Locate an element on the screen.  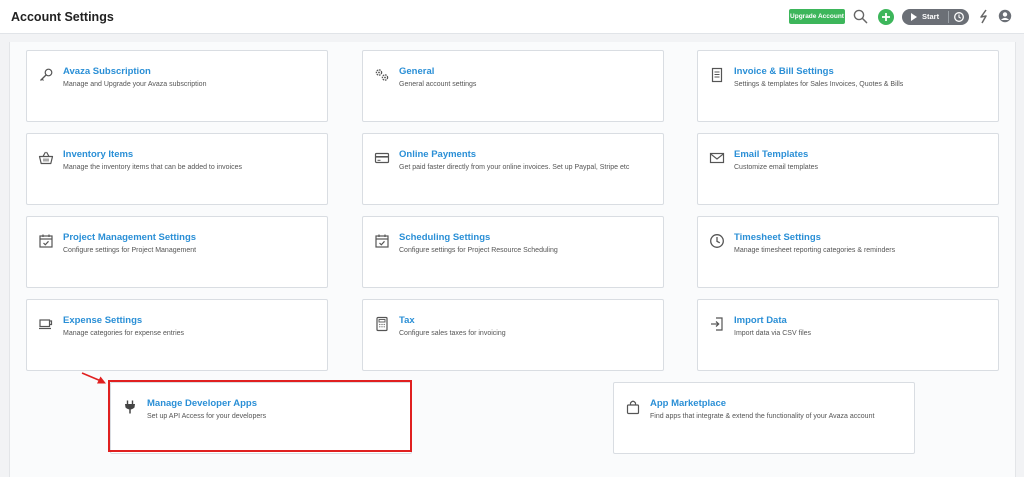
coffee-cup-icon is located at coordinates (46, 324).